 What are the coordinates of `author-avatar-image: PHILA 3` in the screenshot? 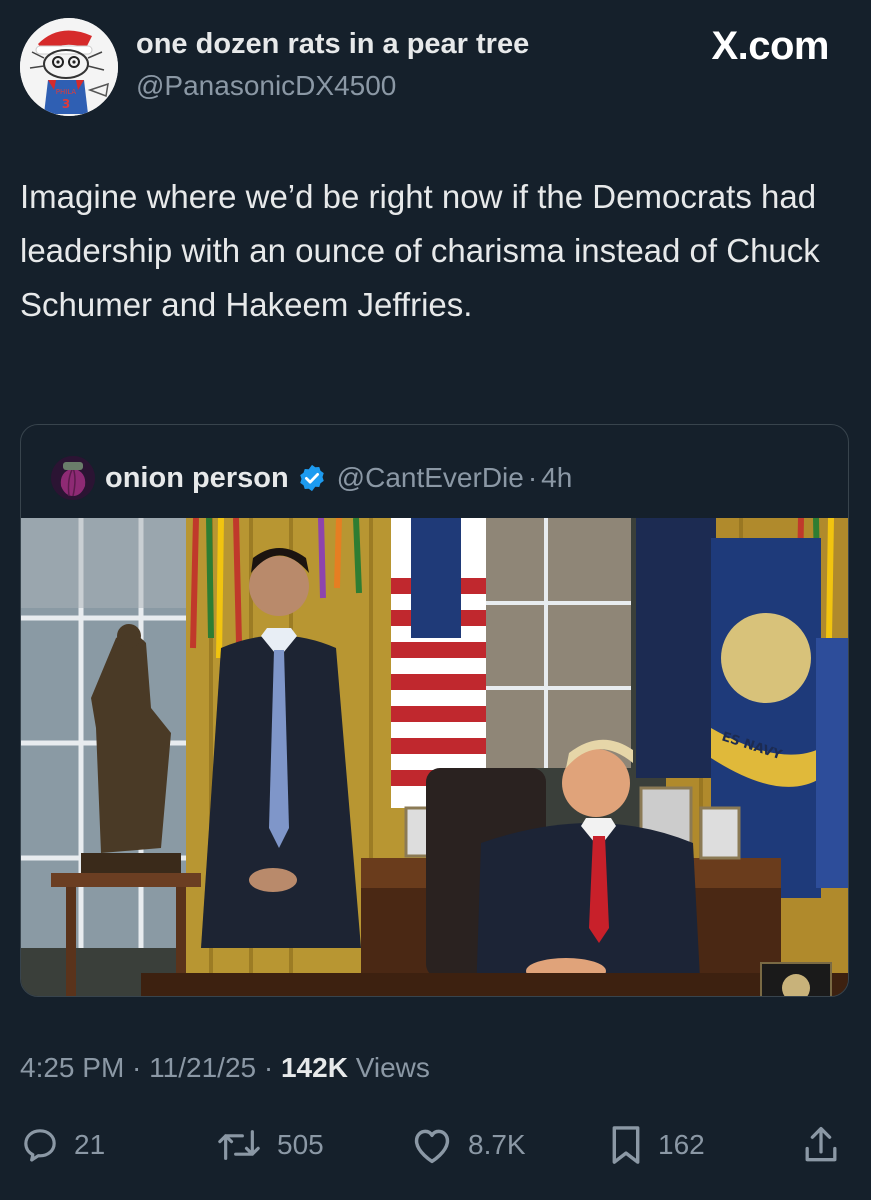 It's located at (69, 67).